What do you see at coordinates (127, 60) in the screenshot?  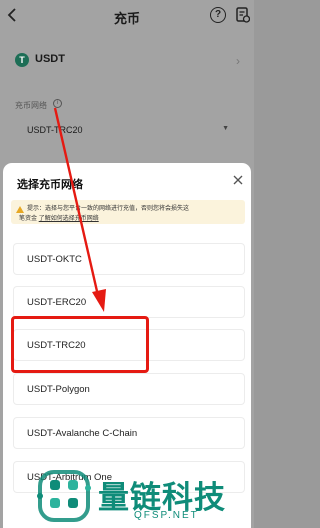 I see `coin-selector: T USDT ›` at bounding box center [127, 60].